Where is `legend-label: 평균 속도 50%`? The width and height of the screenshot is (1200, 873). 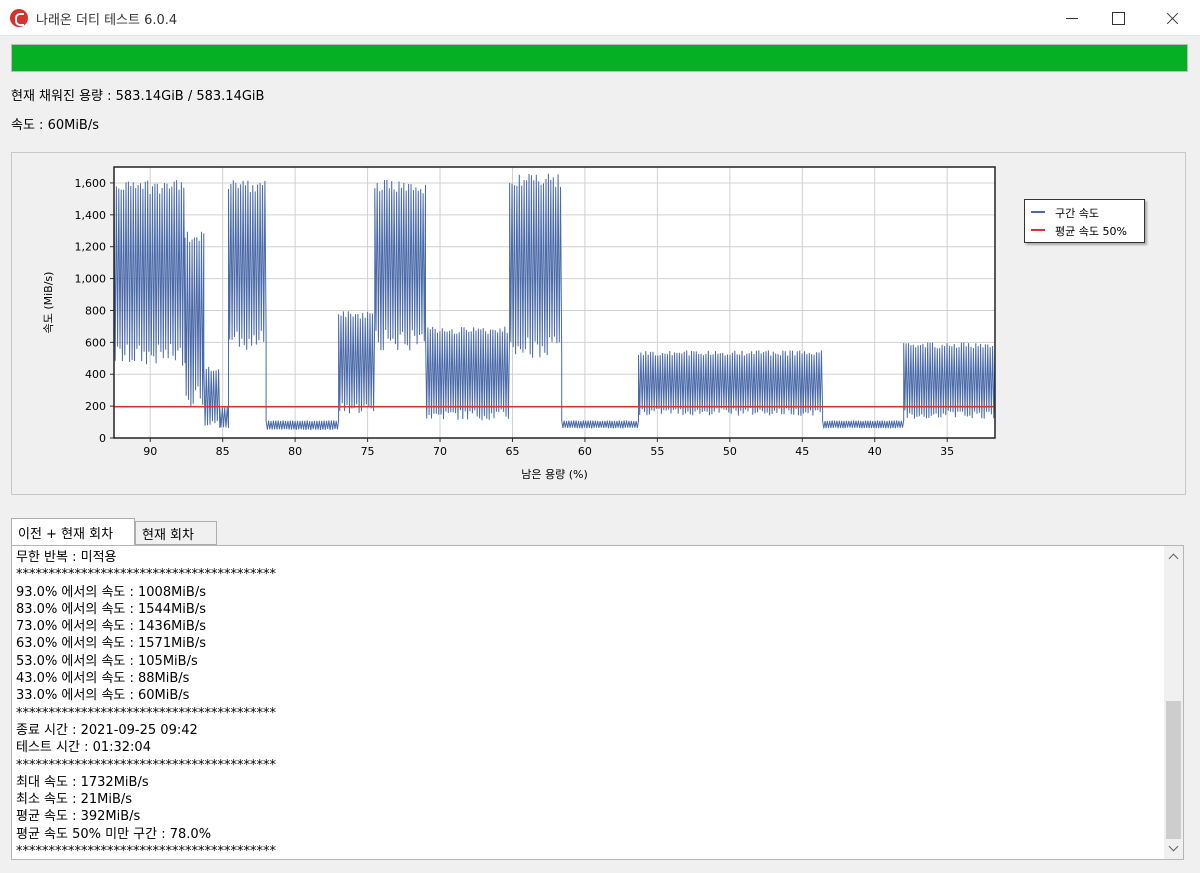 legend-label: 평균 속도 50% is located at coordinates (1091, 231).